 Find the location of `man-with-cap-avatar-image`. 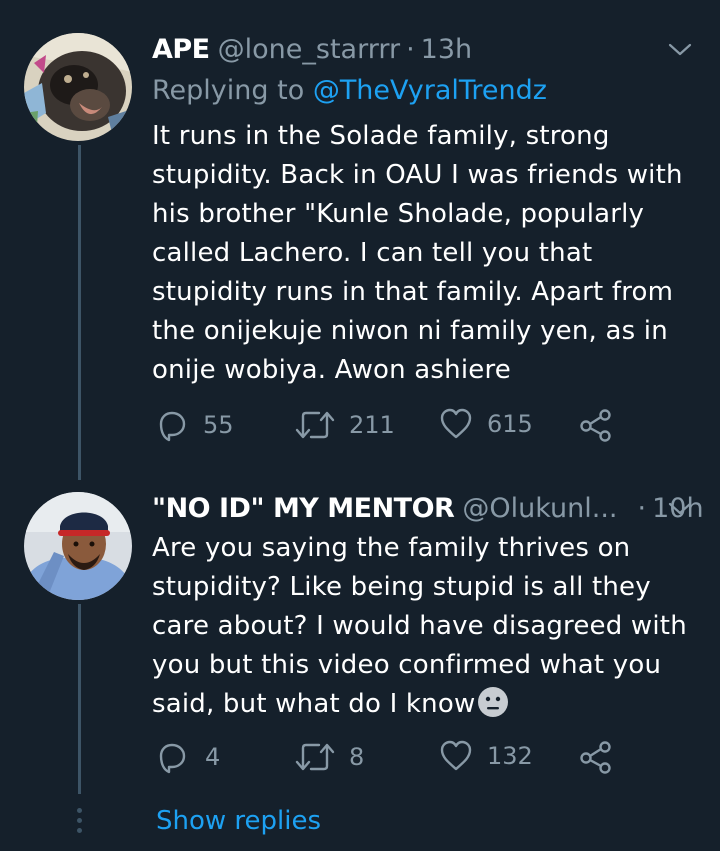

man-with-cap-avatar-image is located at coordinates (78, 546).